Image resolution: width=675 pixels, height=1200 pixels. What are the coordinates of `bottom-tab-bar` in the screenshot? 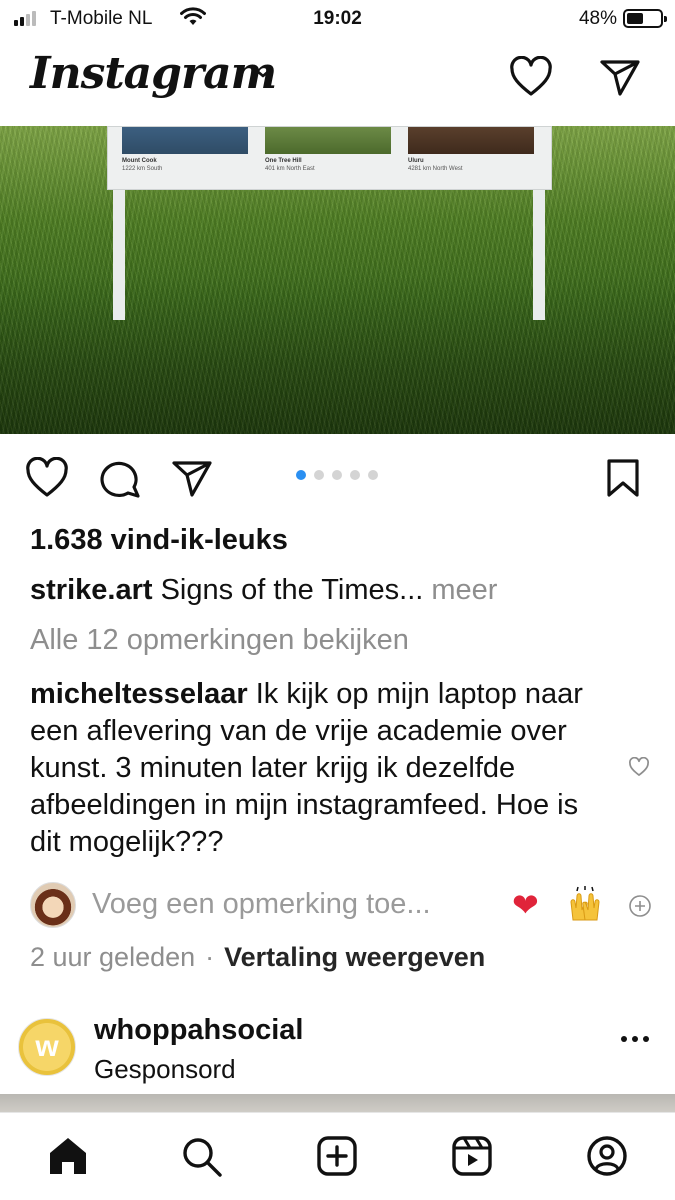 It's located at (337, 1156).